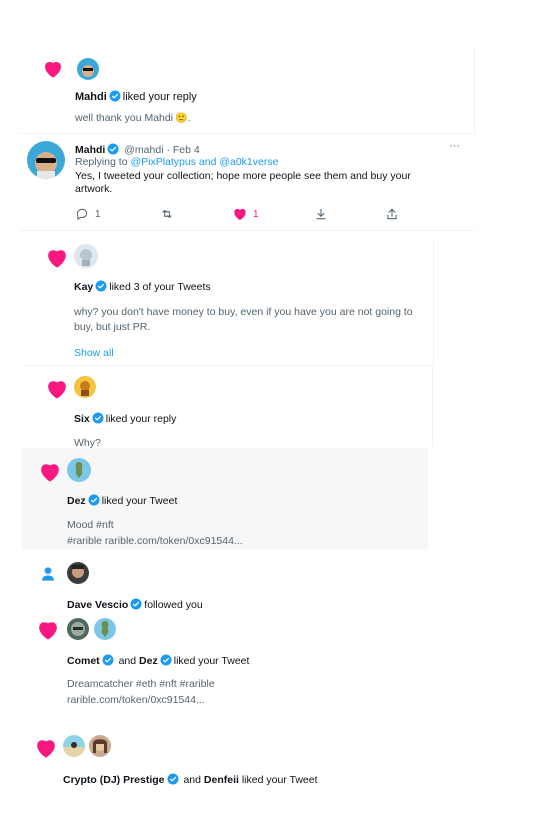 The width and height of the screenshot is (539, 813). I want to click on smile-emoji: 🙂, so click(181, 118).